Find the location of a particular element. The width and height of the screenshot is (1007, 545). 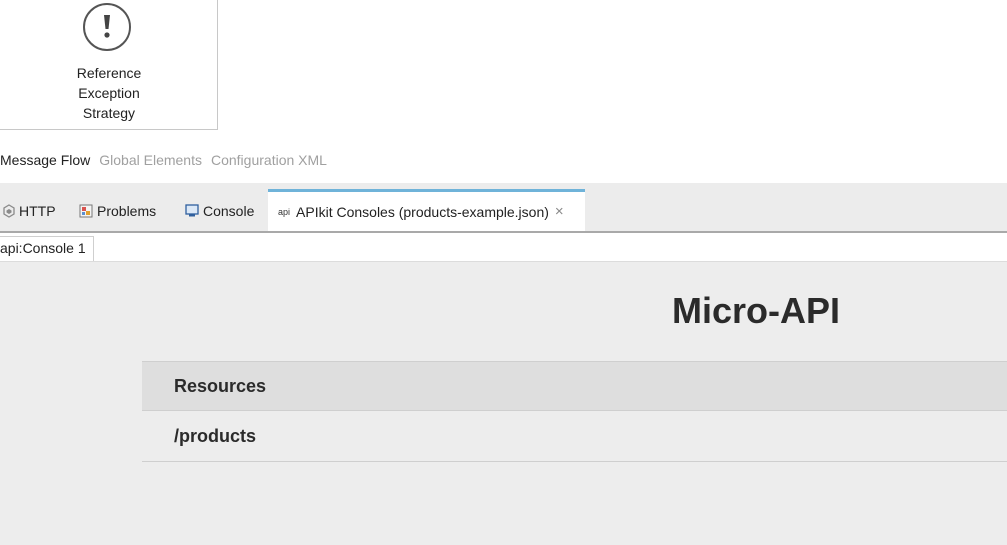

tab-console-label: Console is located at coordinates (229, 210).